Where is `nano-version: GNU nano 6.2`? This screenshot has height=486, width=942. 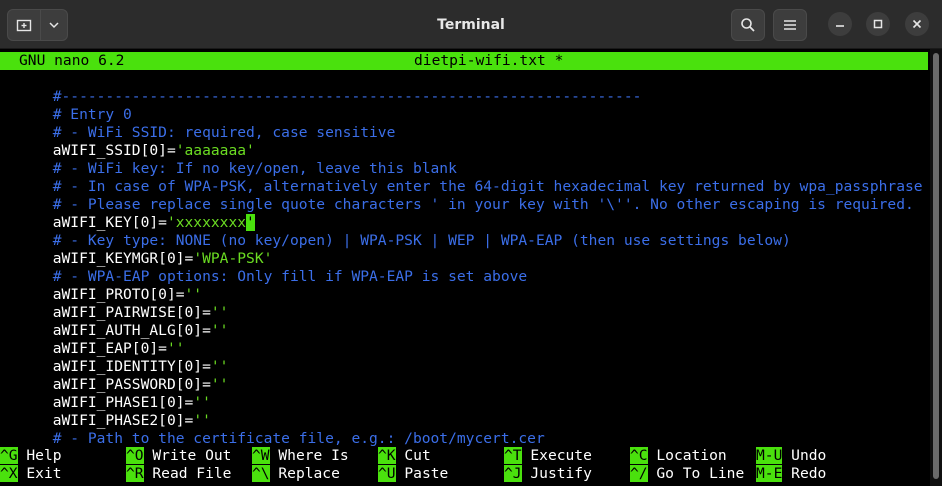 nano-version: GNU nano 6.2 is located at coordinates (72, 60).